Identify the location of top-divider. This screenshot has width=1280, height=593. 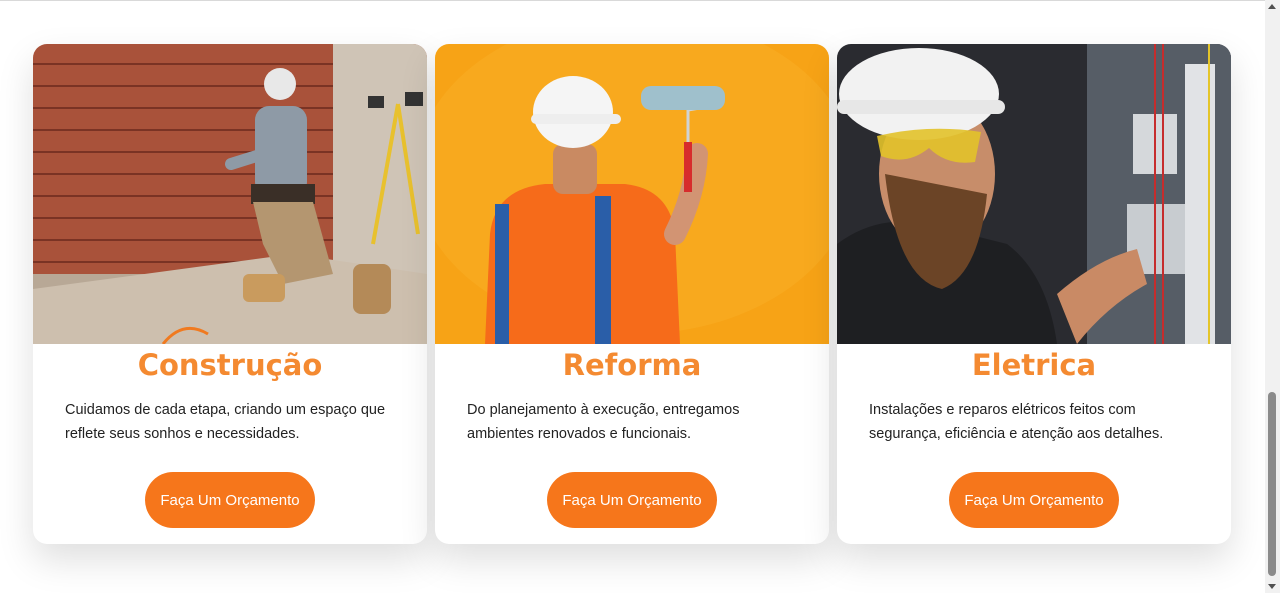
(640, 0).